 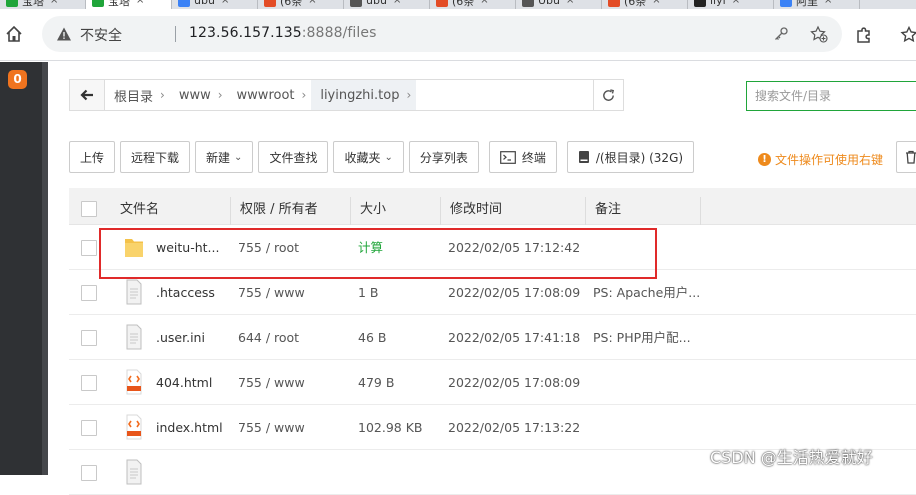 I want to click on terminal-button: 终端, so click(x=522, y=157).